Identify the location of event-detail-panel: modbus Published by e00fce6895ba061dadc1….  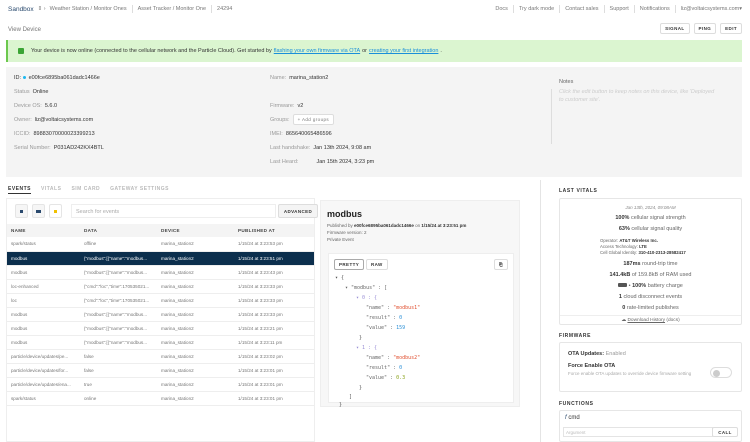
(420, 304).